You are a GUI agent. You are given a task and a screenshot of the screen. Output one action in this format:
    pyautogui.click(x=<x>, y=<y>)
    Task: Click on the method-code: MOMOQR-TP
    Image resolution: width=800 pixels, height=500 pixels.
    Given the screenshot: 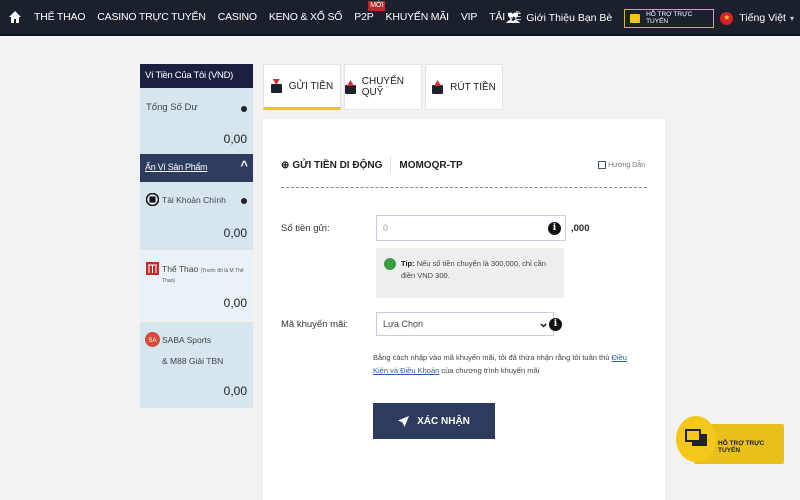 What is the action you would take?
    pyautogui.click(x=431, y=165)
    